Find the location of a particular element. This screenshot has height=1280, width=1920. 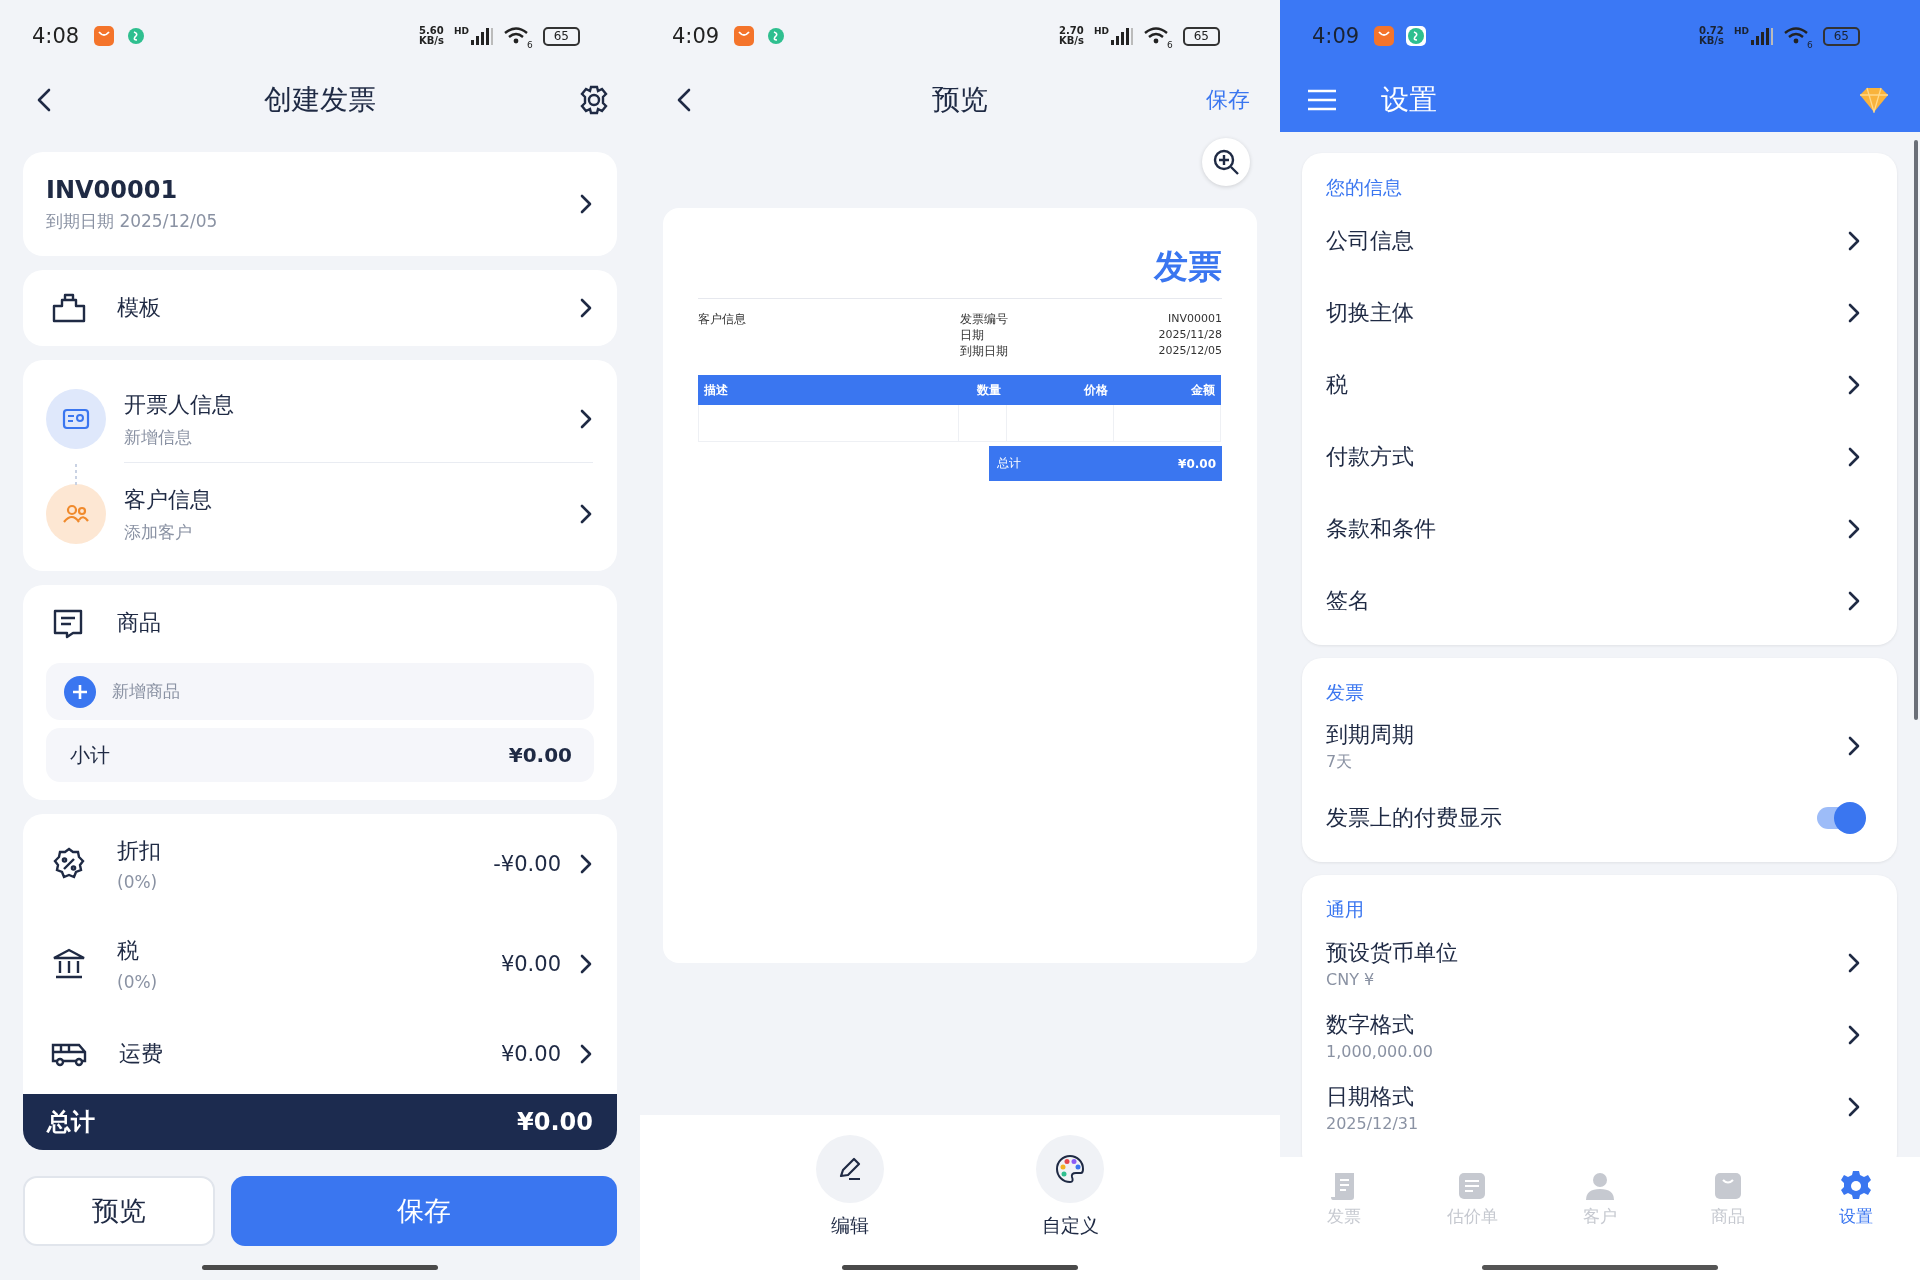

column-header: 数量 is located at coordinates (983, 390).